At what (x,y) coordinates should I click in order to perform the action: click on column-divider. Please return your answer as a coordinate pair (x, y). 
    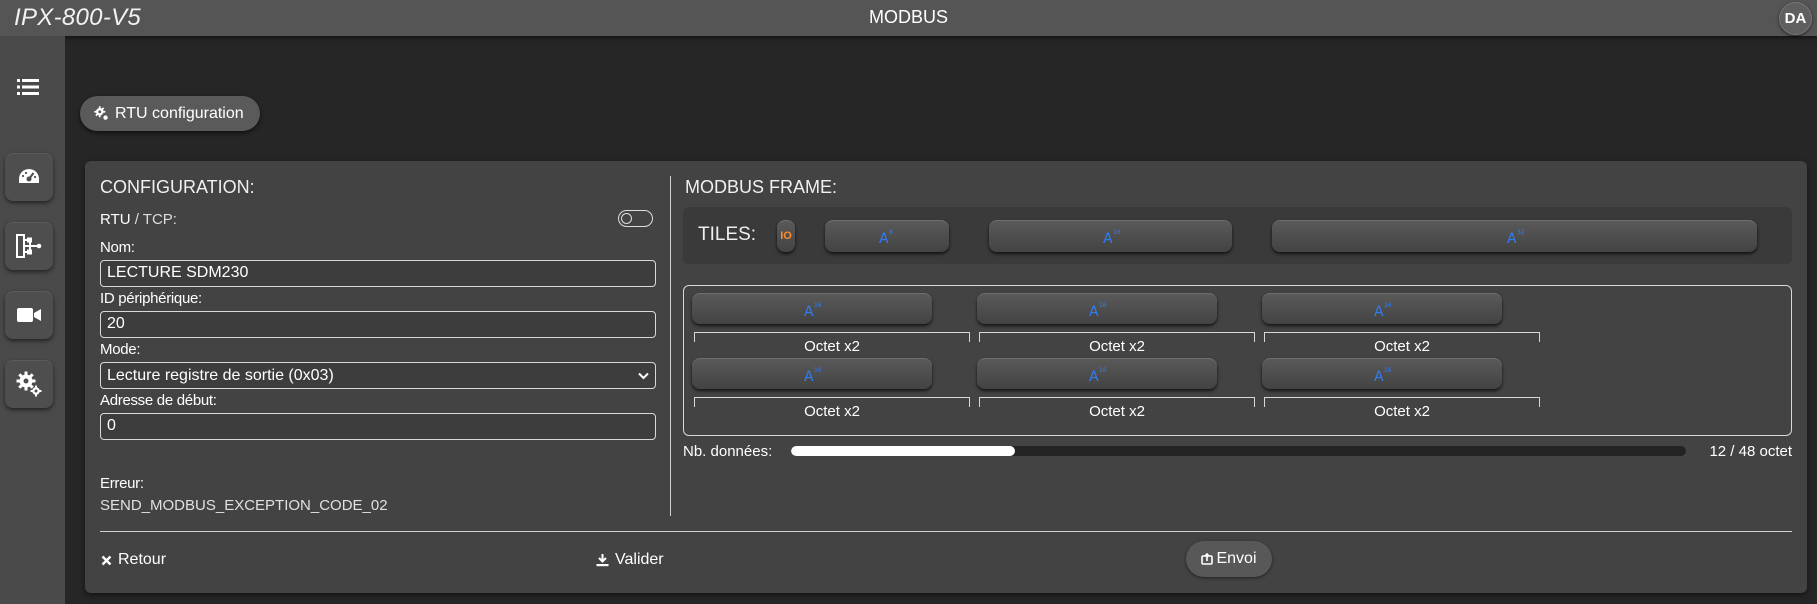
    Looking at the image, I should click on (670, 346).